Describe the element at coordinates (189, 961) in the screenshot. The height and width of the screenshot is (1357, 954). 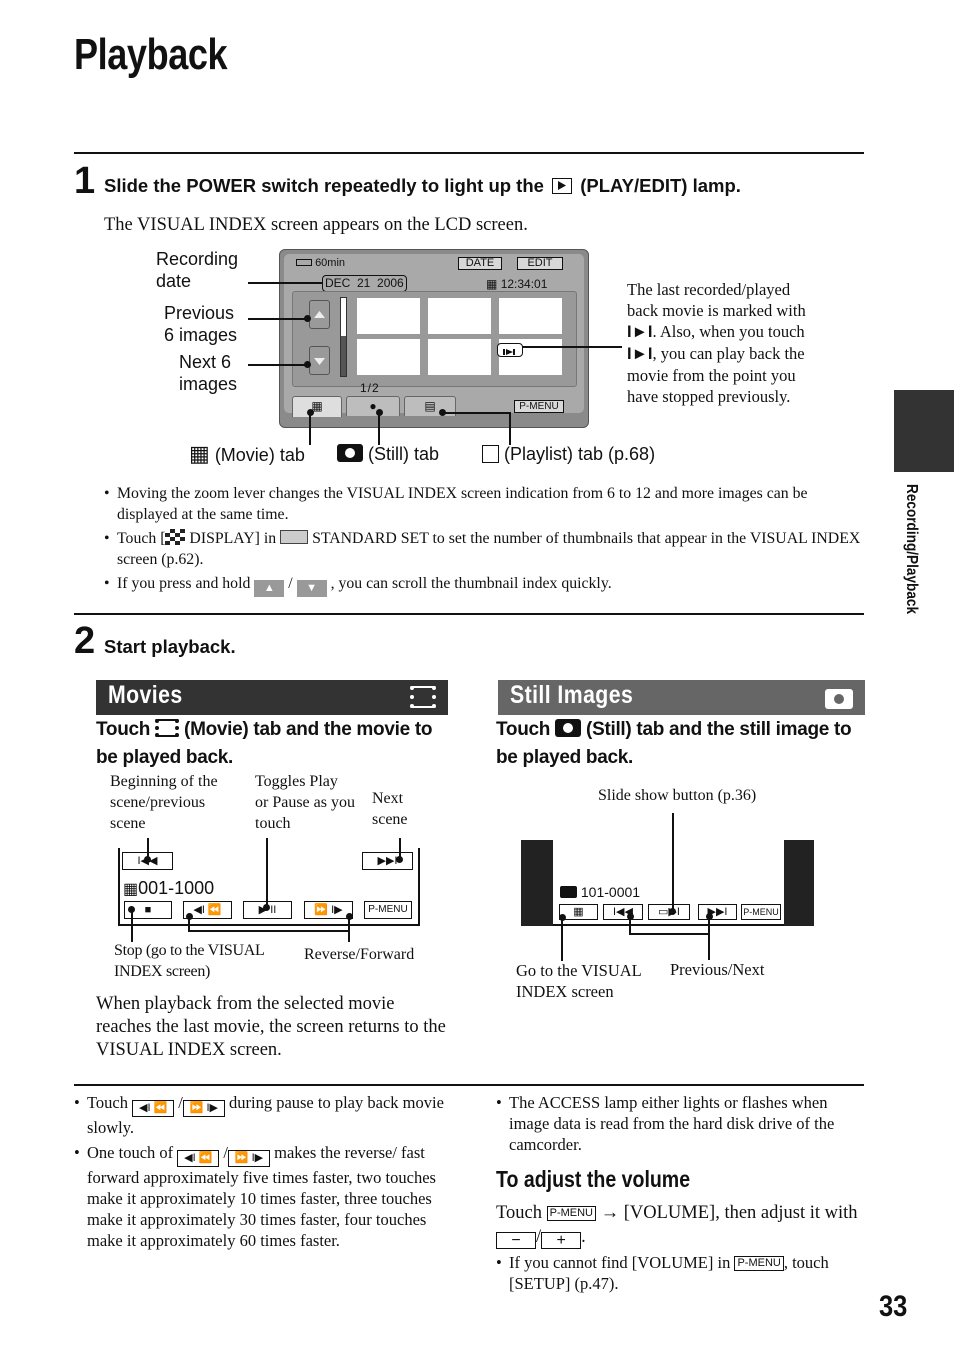
I see `label-stop: Stop (go to the VISUAL INDEX screen)` at that location.